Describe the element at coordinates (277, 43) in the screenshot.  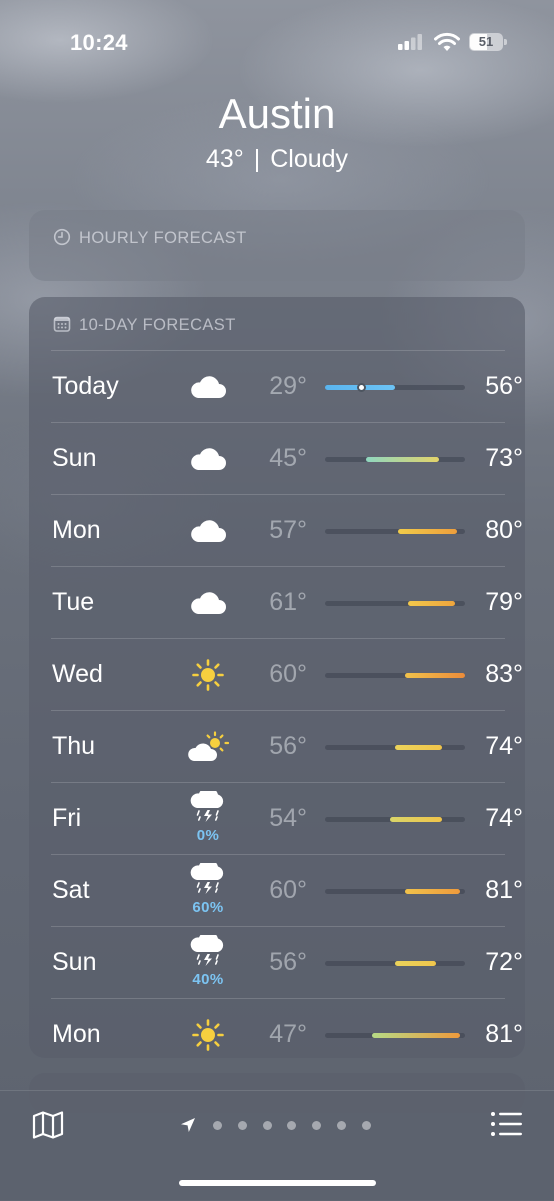
I see `status-bar: 10:24 51` at that location.